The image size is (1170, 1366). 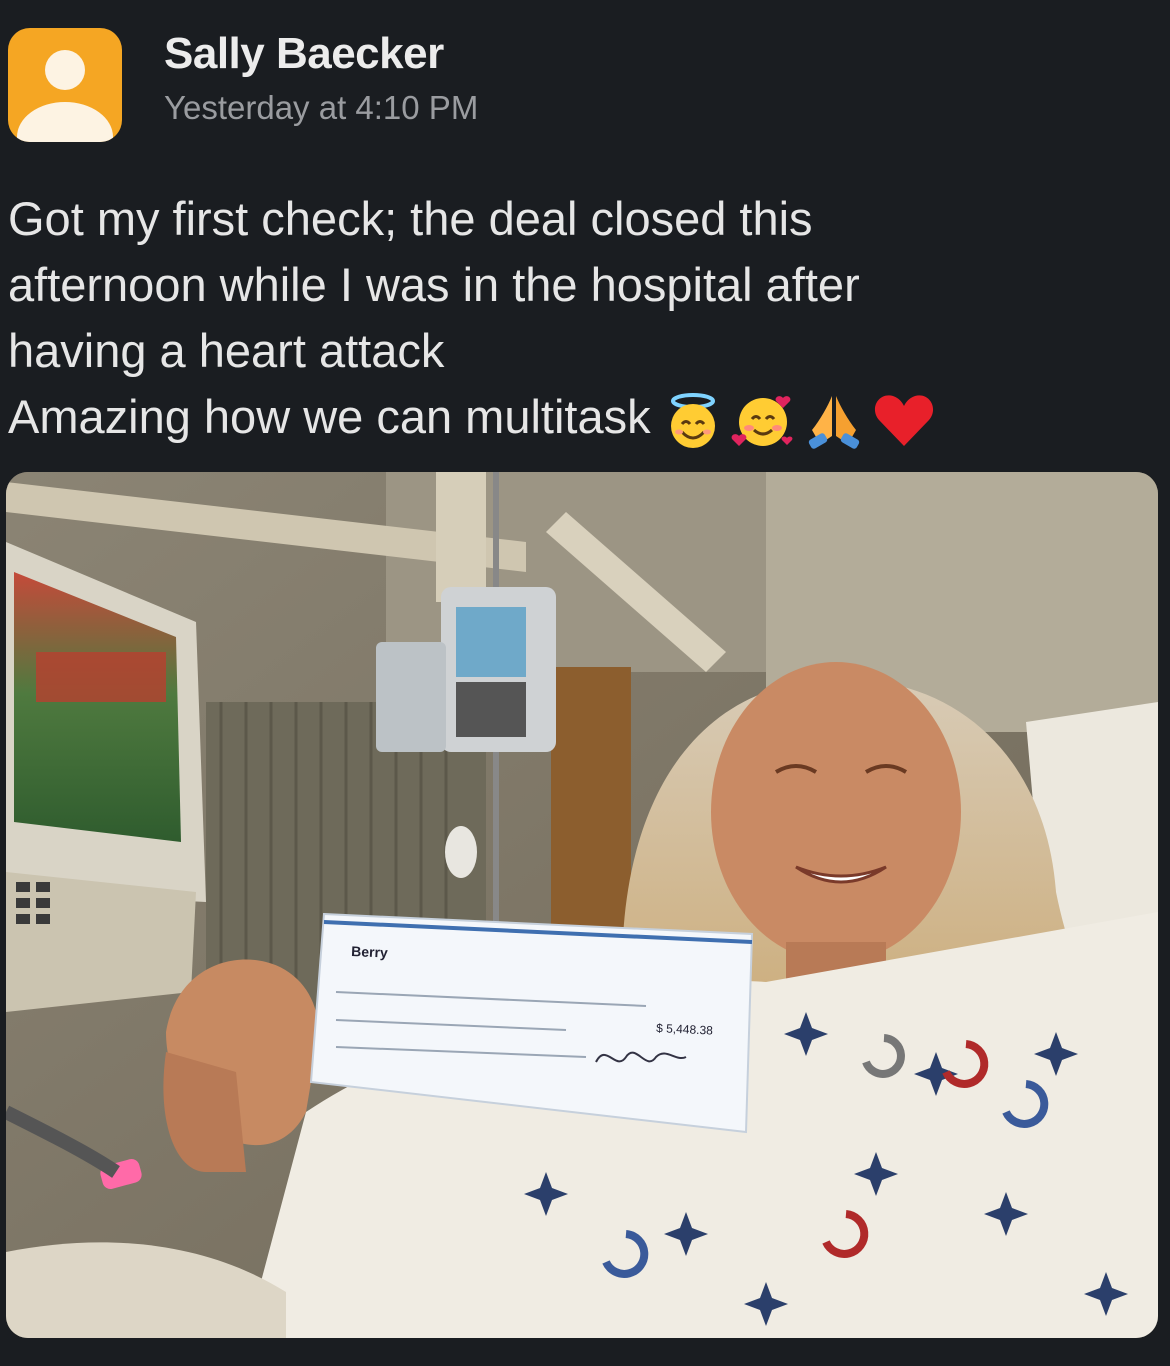 I want to click on check-amount: $ 5,448.38, so click(x=685, y=1029).